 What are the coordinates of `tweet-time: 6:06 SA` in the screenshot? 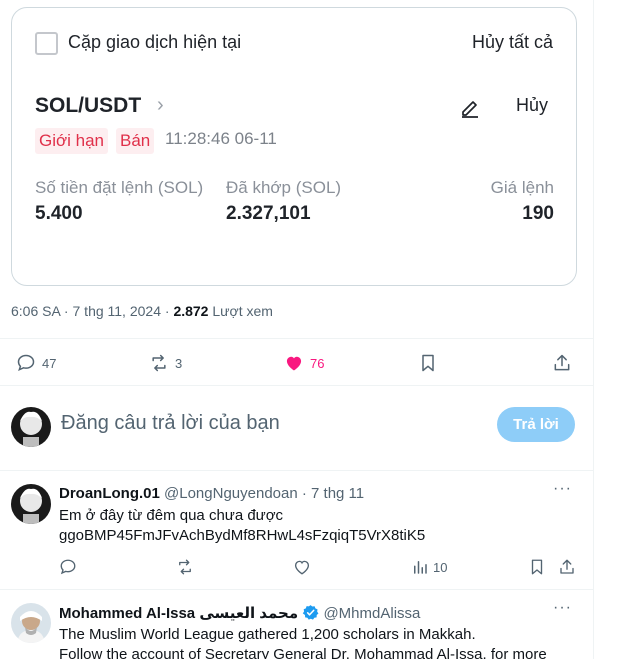 It's located at (35, 311).